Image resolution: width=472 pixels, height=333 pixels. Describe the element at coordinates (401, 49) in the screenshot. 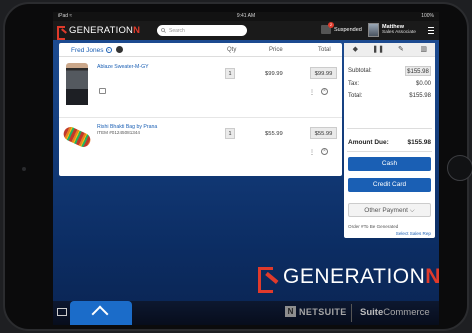

I see `discount-icon: ✎` at that location.